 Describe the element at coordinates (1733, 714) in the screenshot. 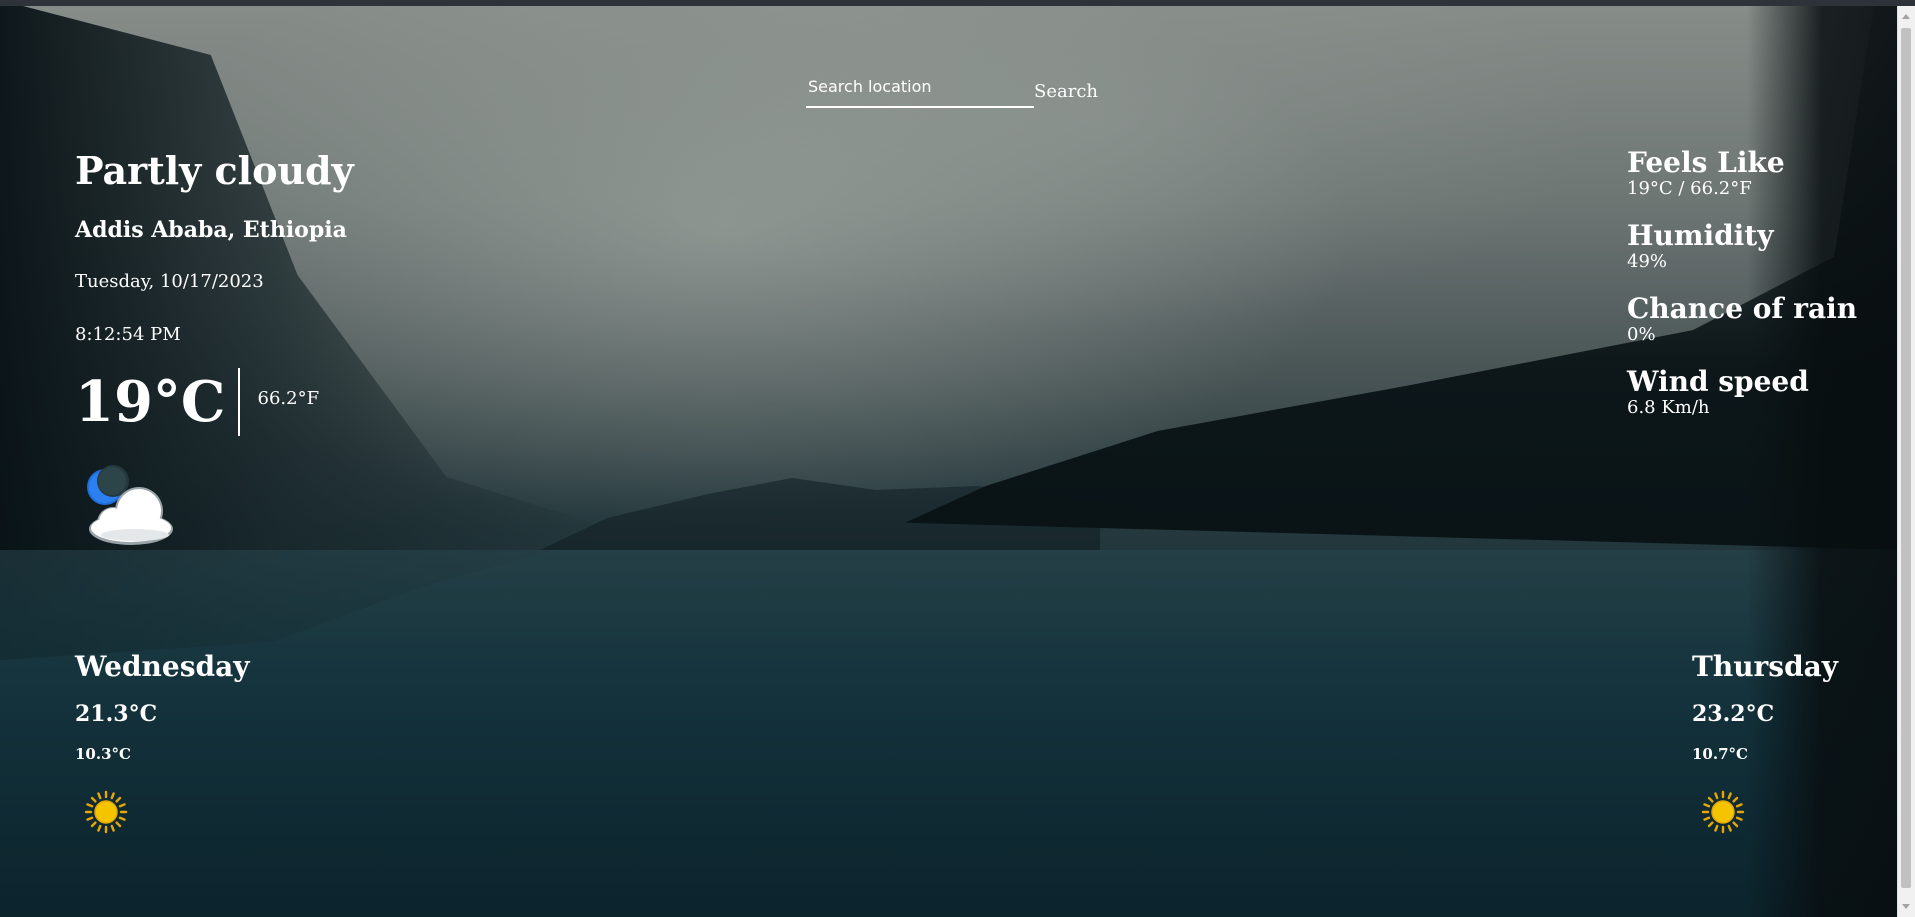

I see `forecast-max-temp: 23.2°C` at that location.